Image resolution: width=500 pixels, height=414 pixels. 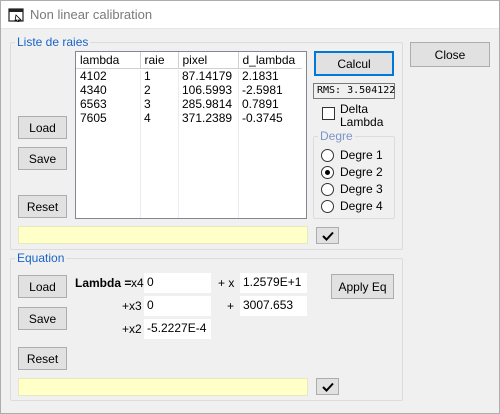 What do you see at coordinates (208, 60) in the screenshot?
I see `column-header-pixel: pixel` at bounding box center [208, 60].